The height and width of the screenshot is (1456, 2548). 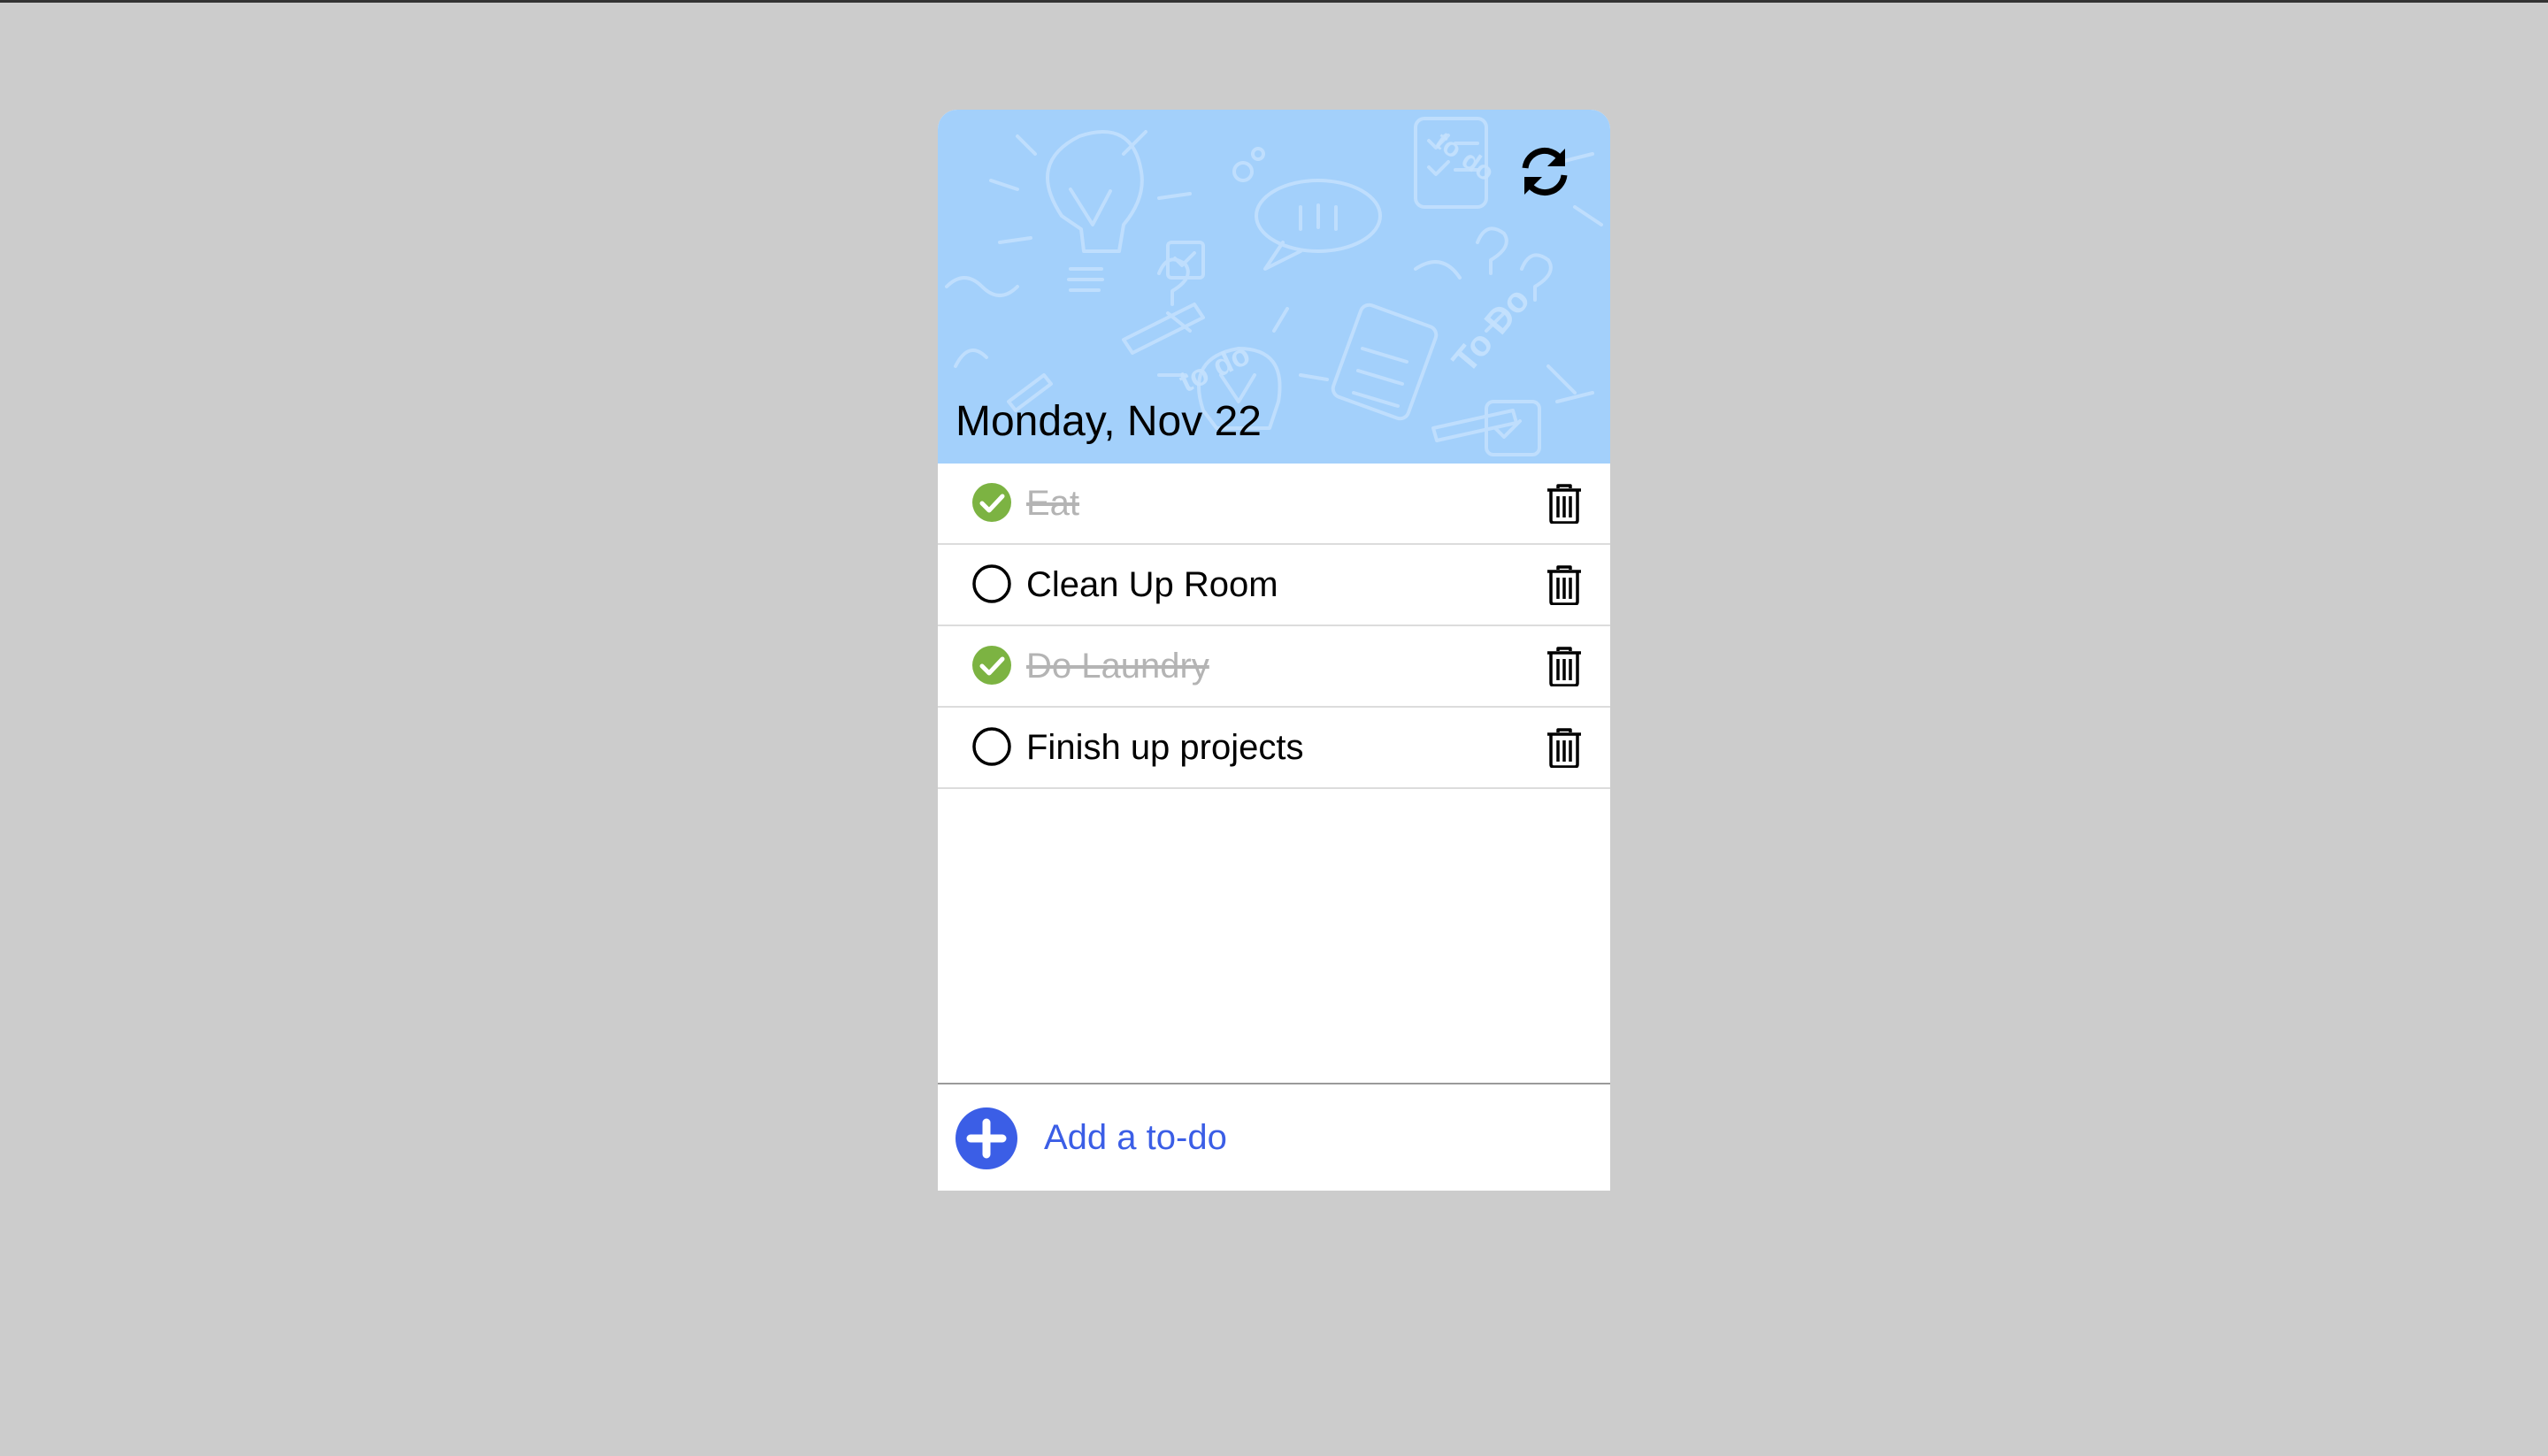 I want to click on window-top-edge, so click(x=1274, y=1).